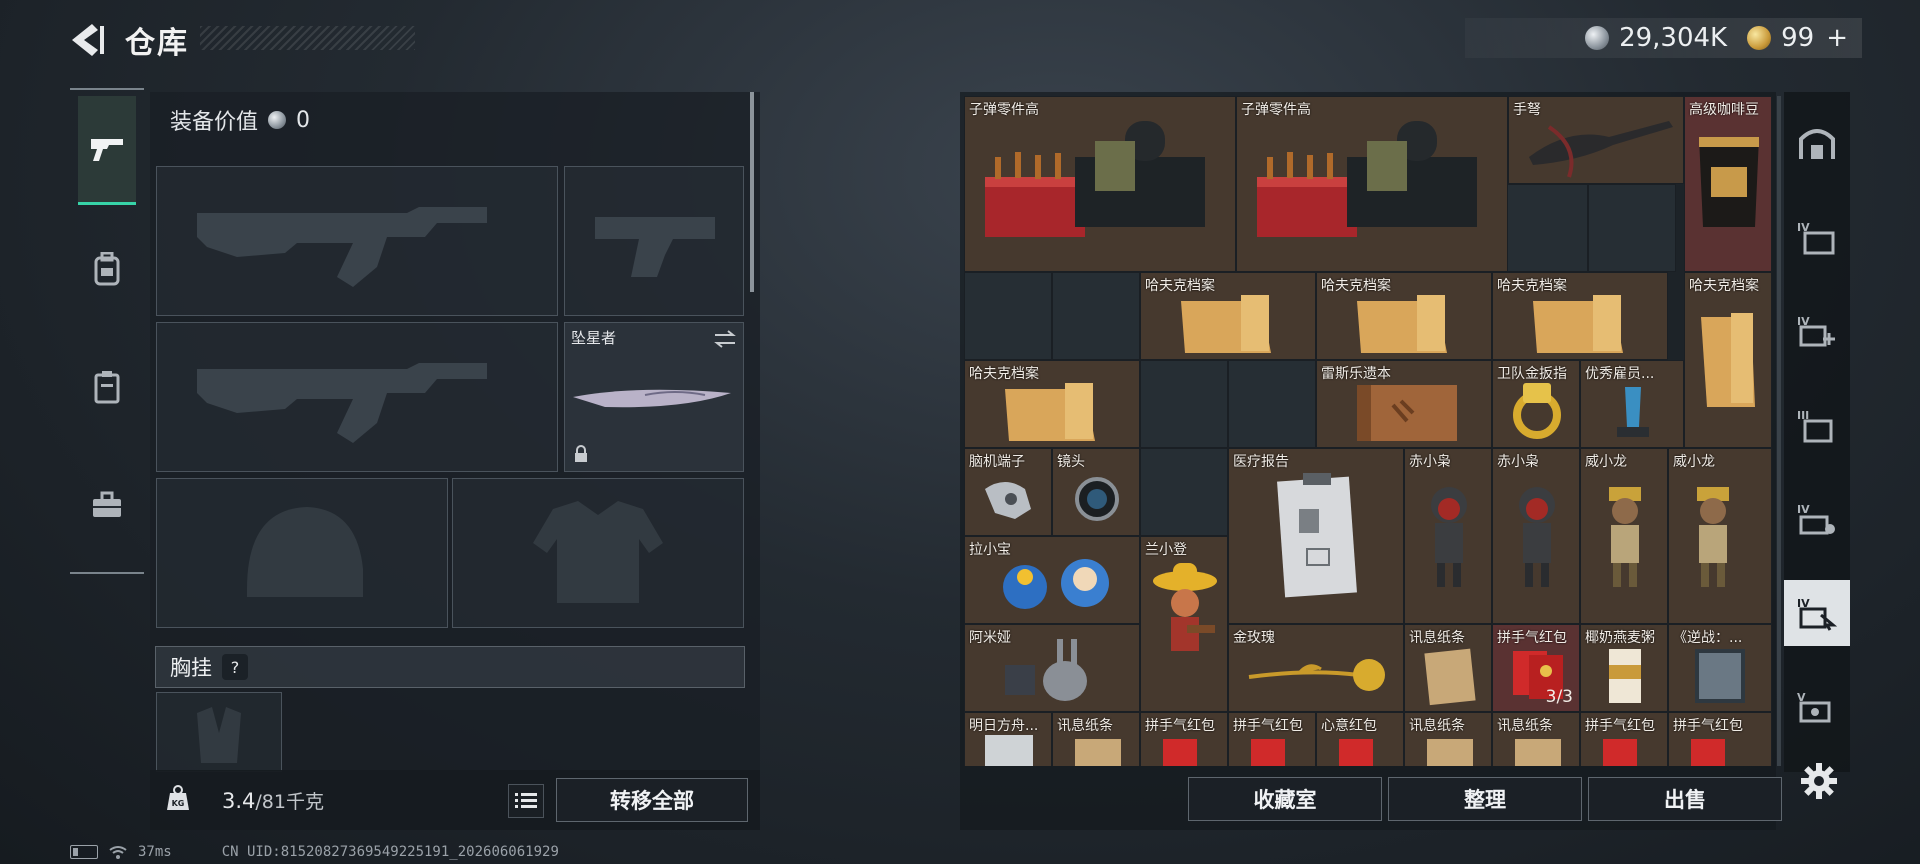 This screenshot has height=864, width=1920. I want to click on item-name: 镜头, so click(1071, 462).